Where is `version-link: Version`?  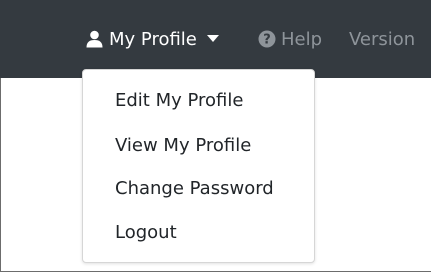 version-link: Version is located at coordinates (382, 39).